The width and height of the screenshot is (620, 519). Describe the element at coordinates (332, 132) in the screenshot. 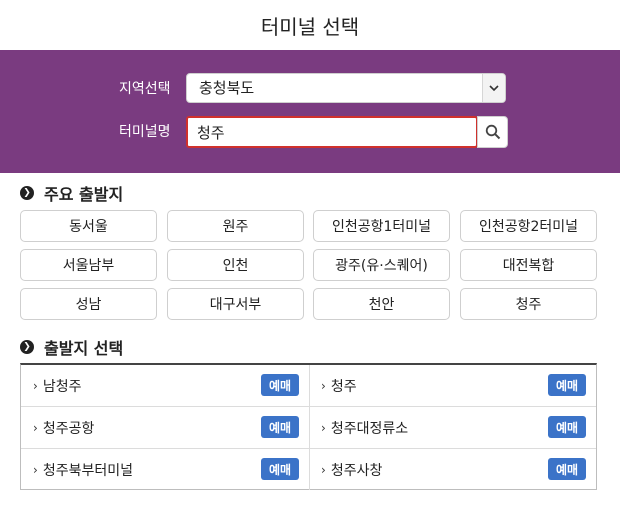

I see `terminal-name-input` at that location.